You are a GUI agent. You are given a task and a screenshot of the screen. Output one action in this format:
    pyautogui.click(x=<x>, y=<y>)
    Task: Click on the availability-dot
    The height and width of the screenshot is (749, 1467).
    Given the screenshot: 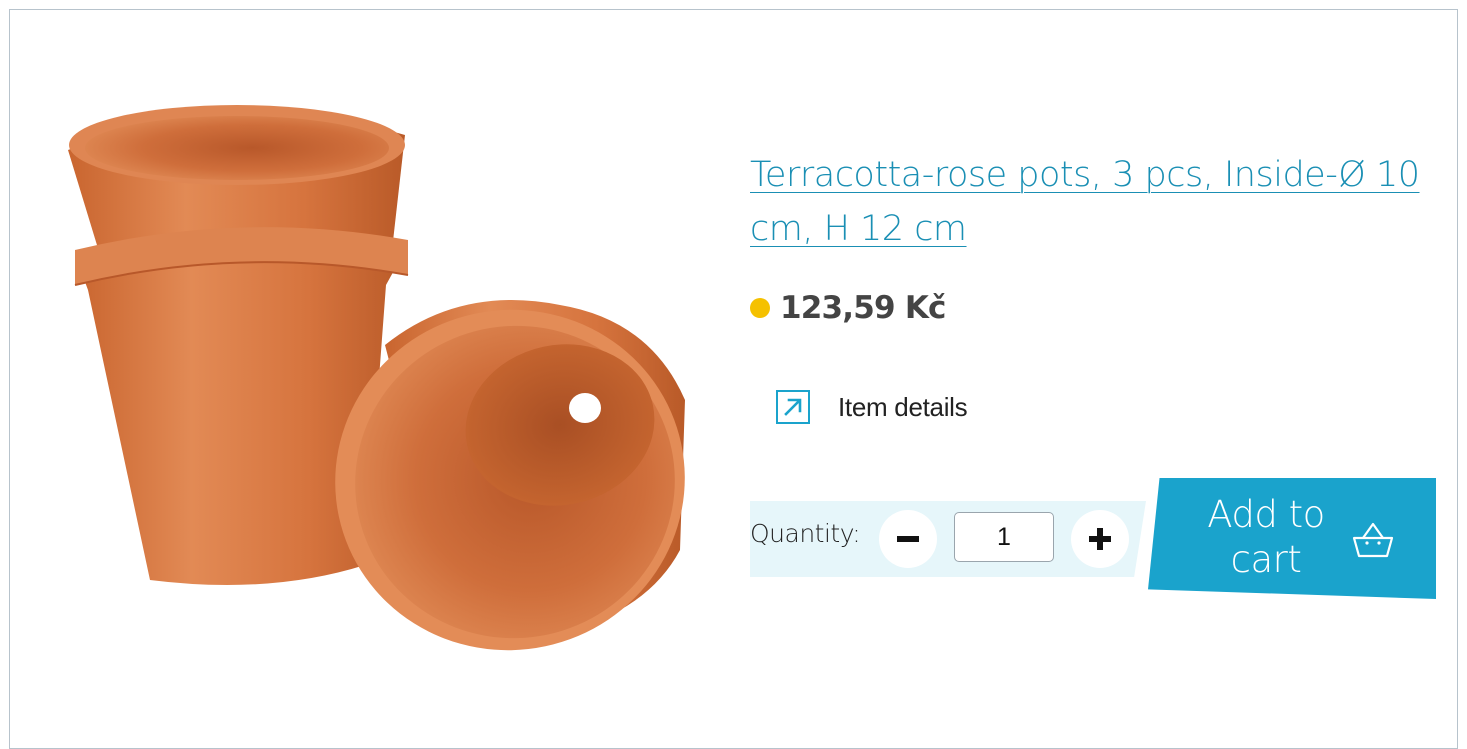 What is the action you would take?
    pyautogui.click(x=760, y=308)
    